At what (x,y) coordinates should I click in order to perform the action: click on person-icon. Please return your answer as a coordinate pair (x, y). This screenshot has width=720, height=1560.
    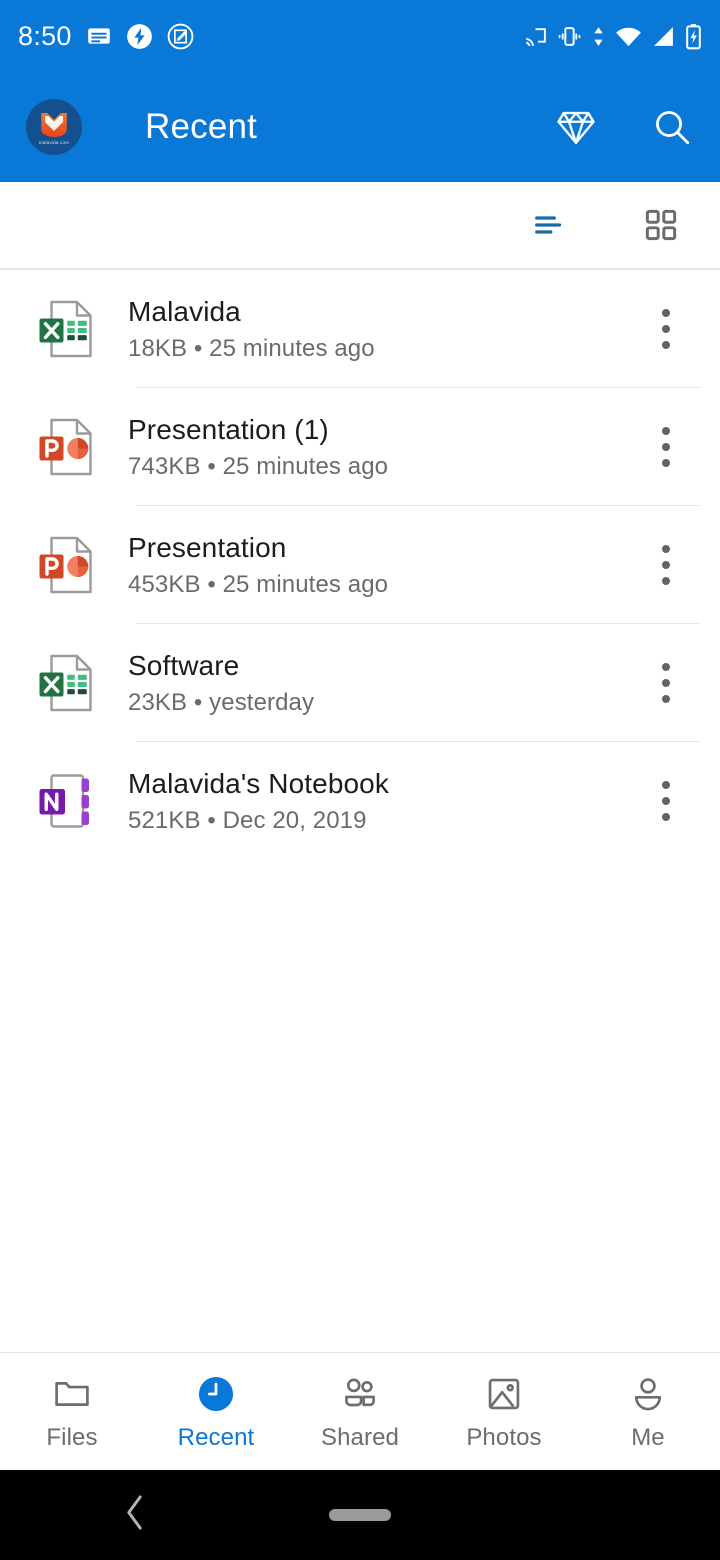
    Looking at the image, I should click on (648, 1394).